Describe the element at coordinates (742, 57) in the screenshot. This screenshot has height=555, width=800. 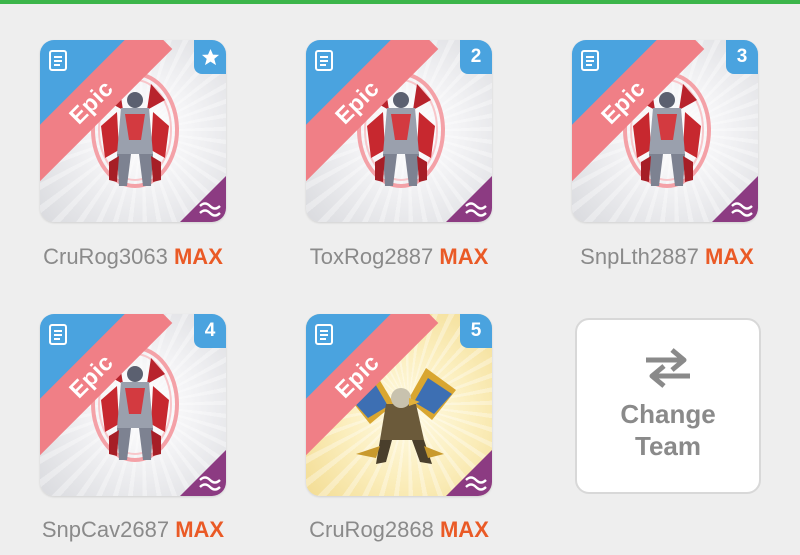
I see `team-slot-badge: 3` at that location.